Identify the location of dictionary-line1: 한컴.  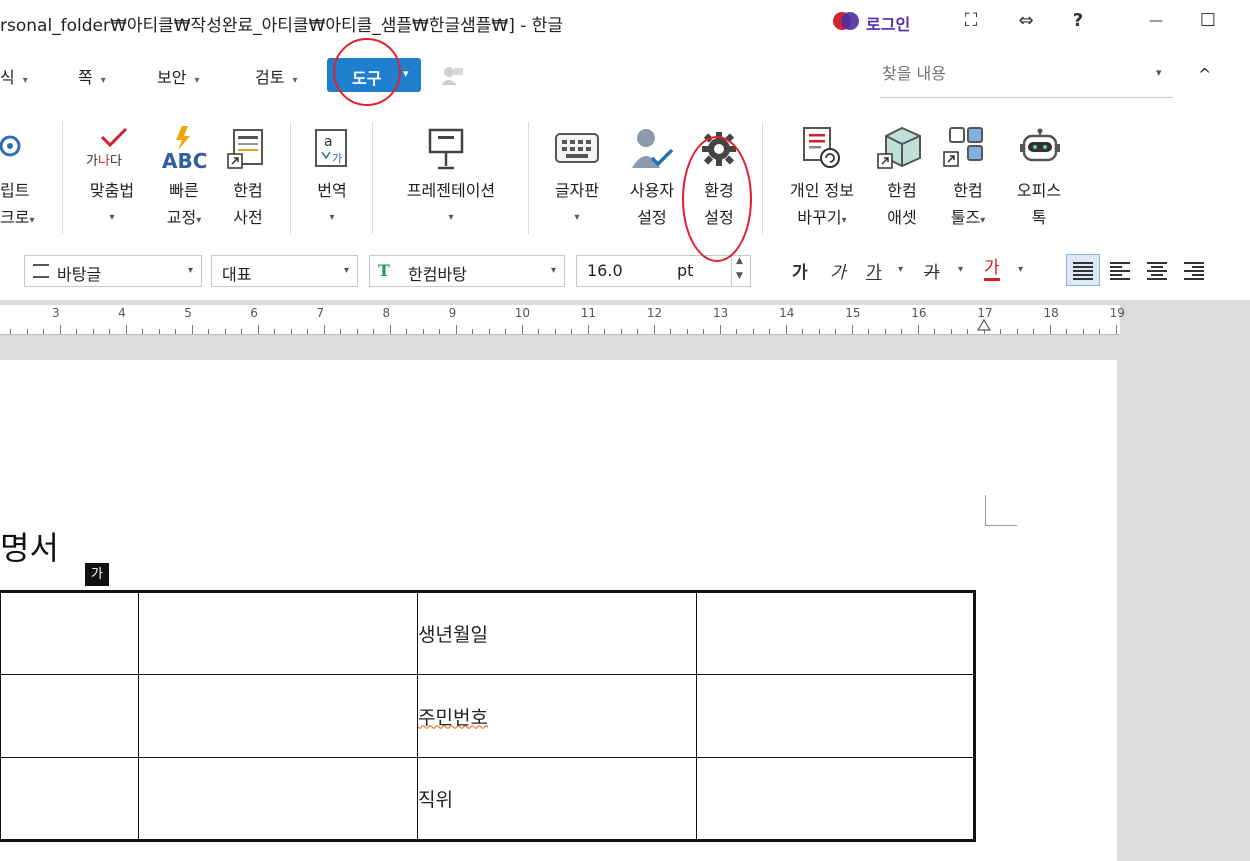
(248, 190).